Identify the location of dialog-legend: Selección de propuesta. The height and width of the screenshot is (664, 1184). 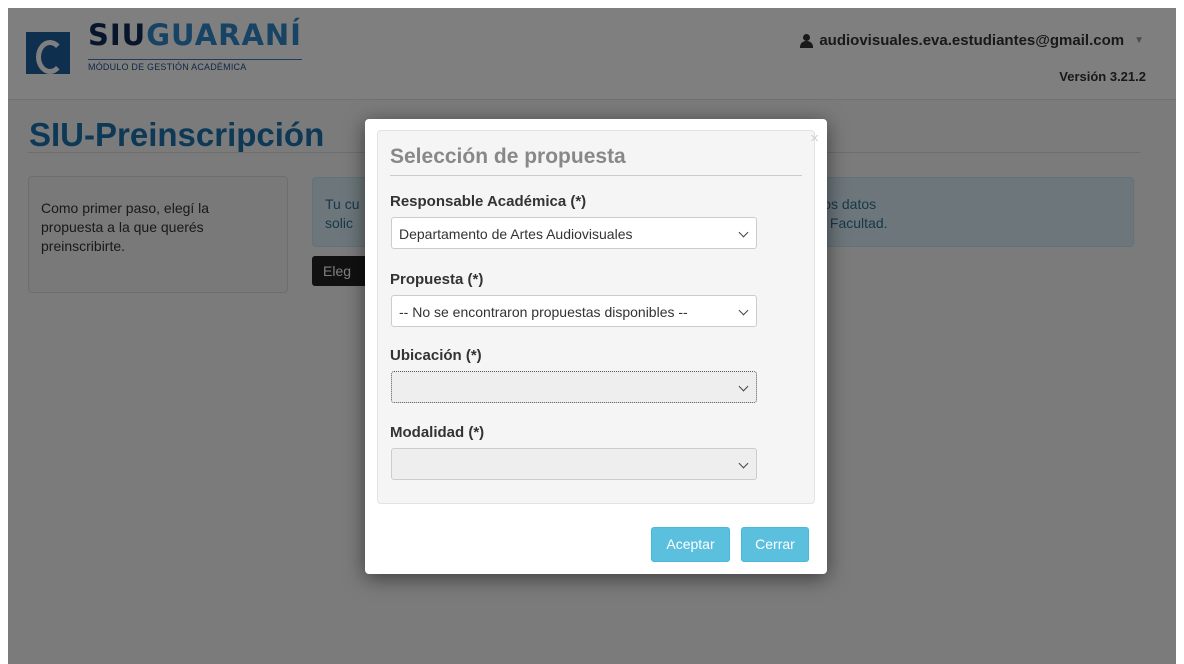
(596, 160).